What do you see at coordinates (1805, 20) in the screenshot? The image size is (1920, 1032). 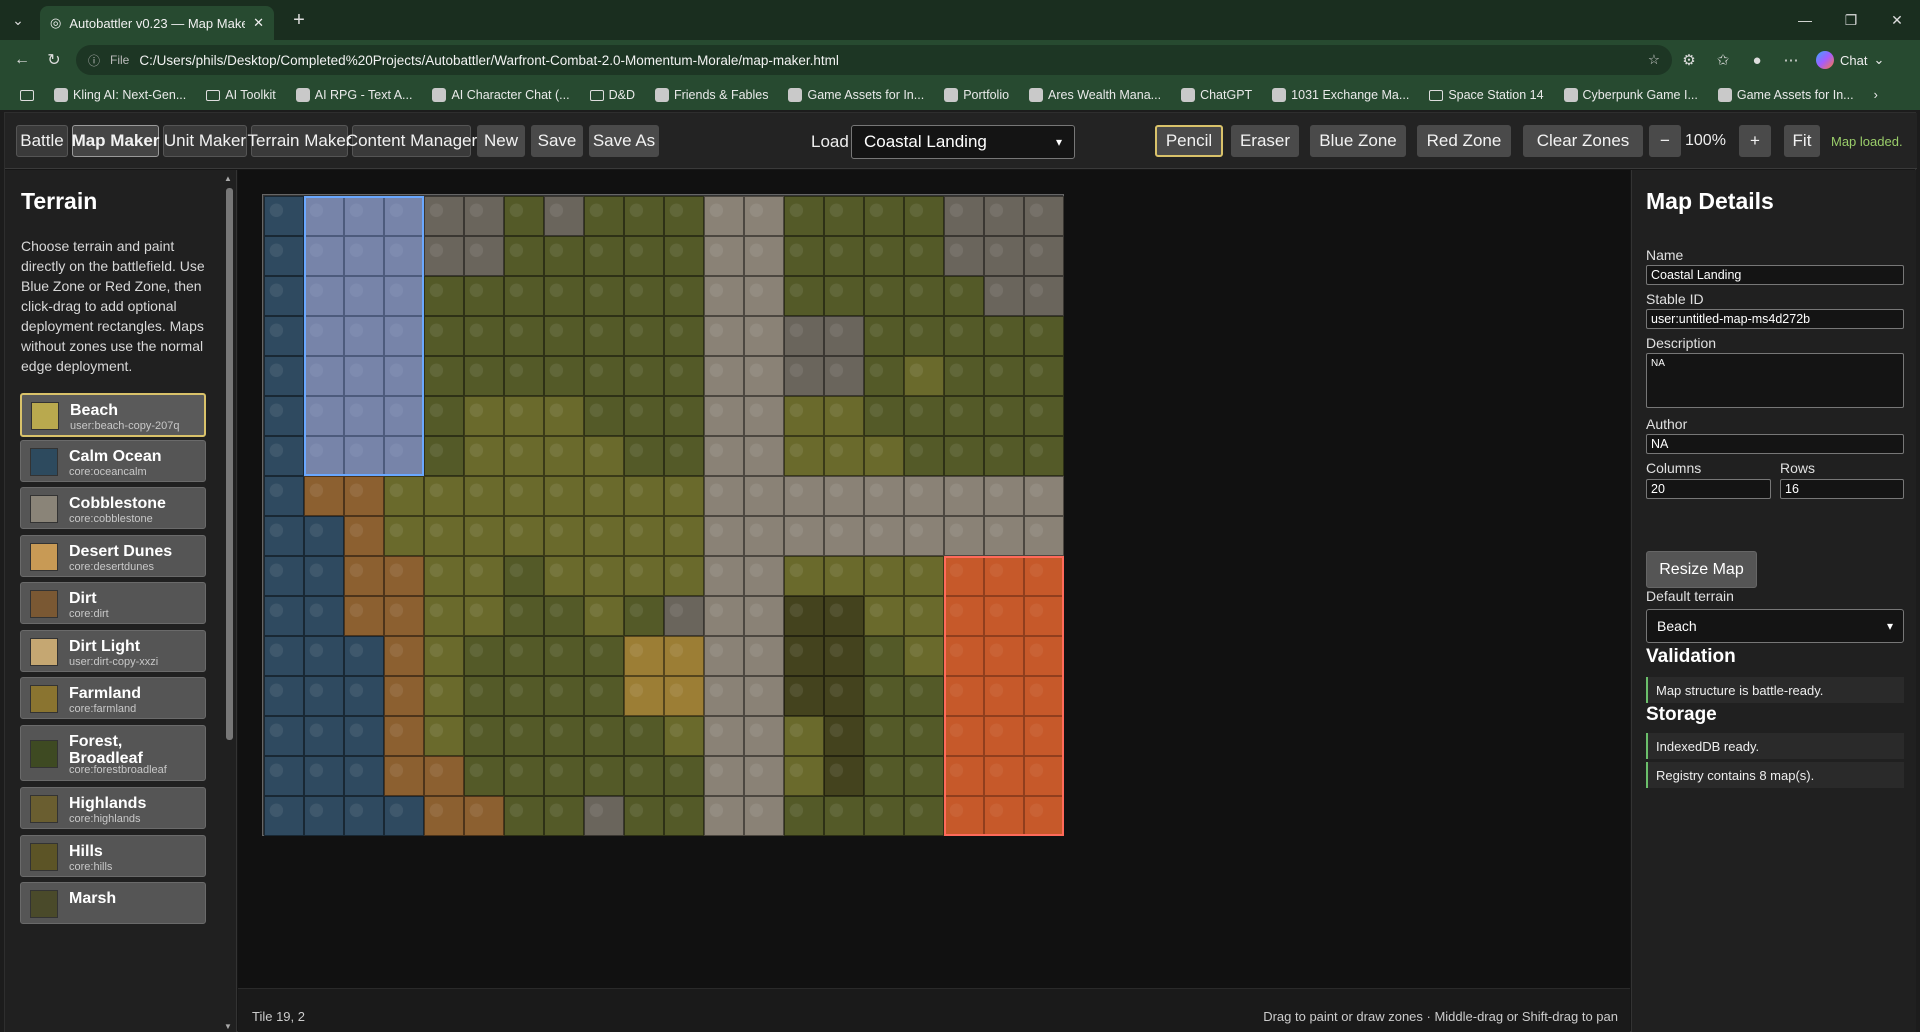 I see `minimize-icon: —` at bounding box center [1805, 20].